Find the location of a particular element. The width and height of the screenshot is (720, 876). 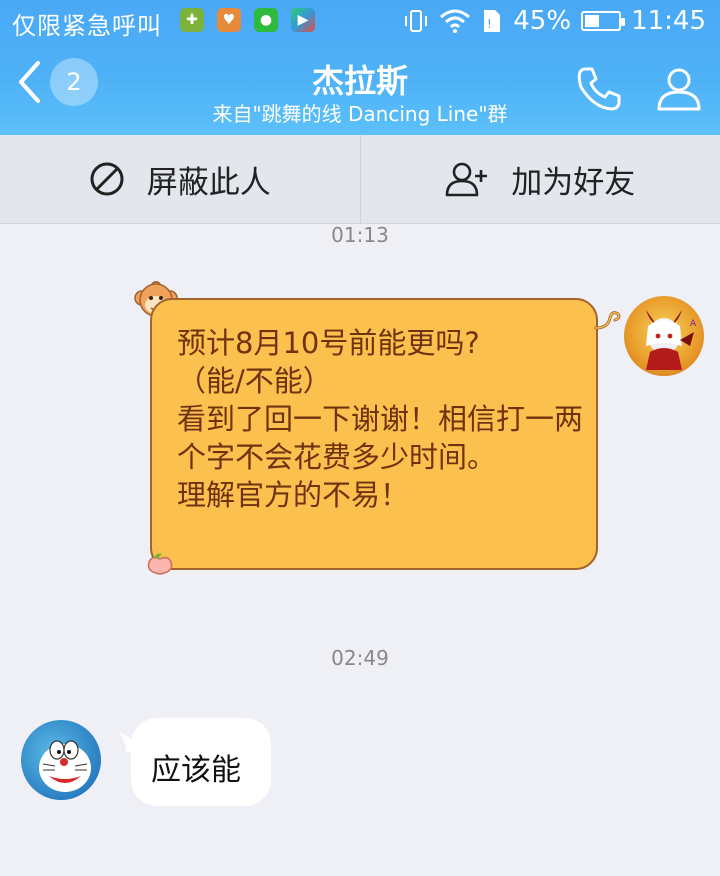

clock: 11:45 is located at coordinates (668, 21).